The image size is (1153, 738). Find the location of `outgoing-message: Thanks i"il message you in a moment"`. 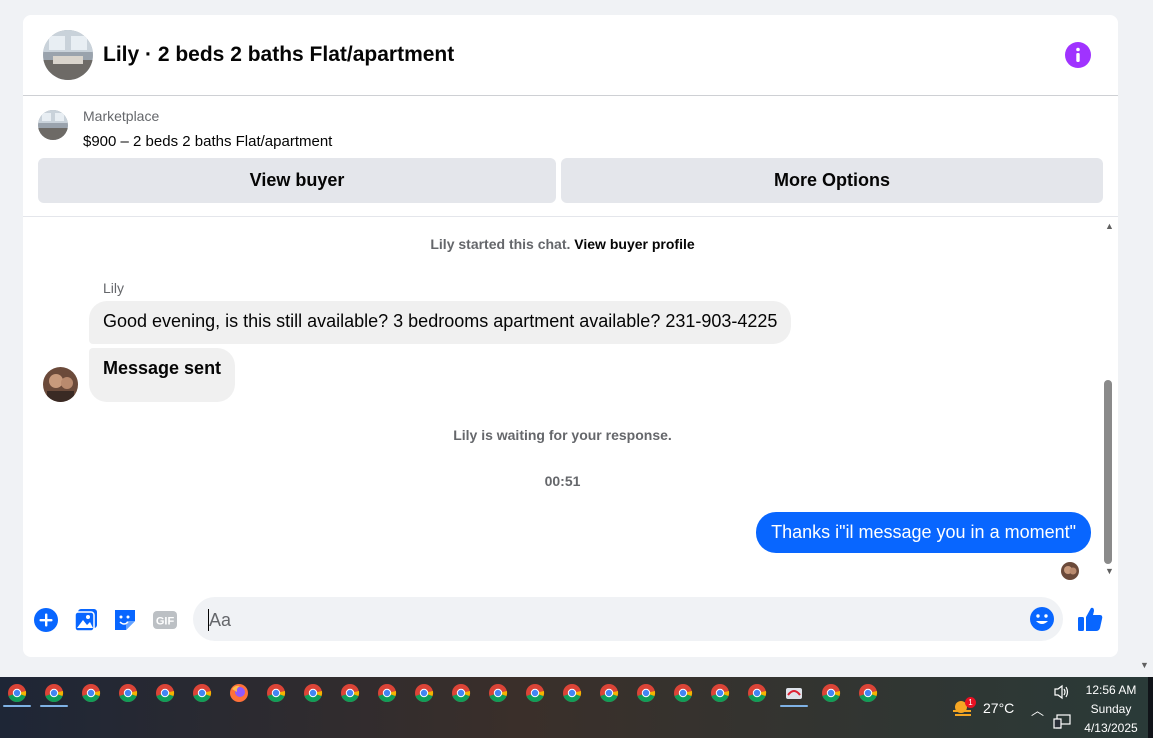

outgoing-message: Thanks i"il message you in a moment" is located at coordinates (923, 532).